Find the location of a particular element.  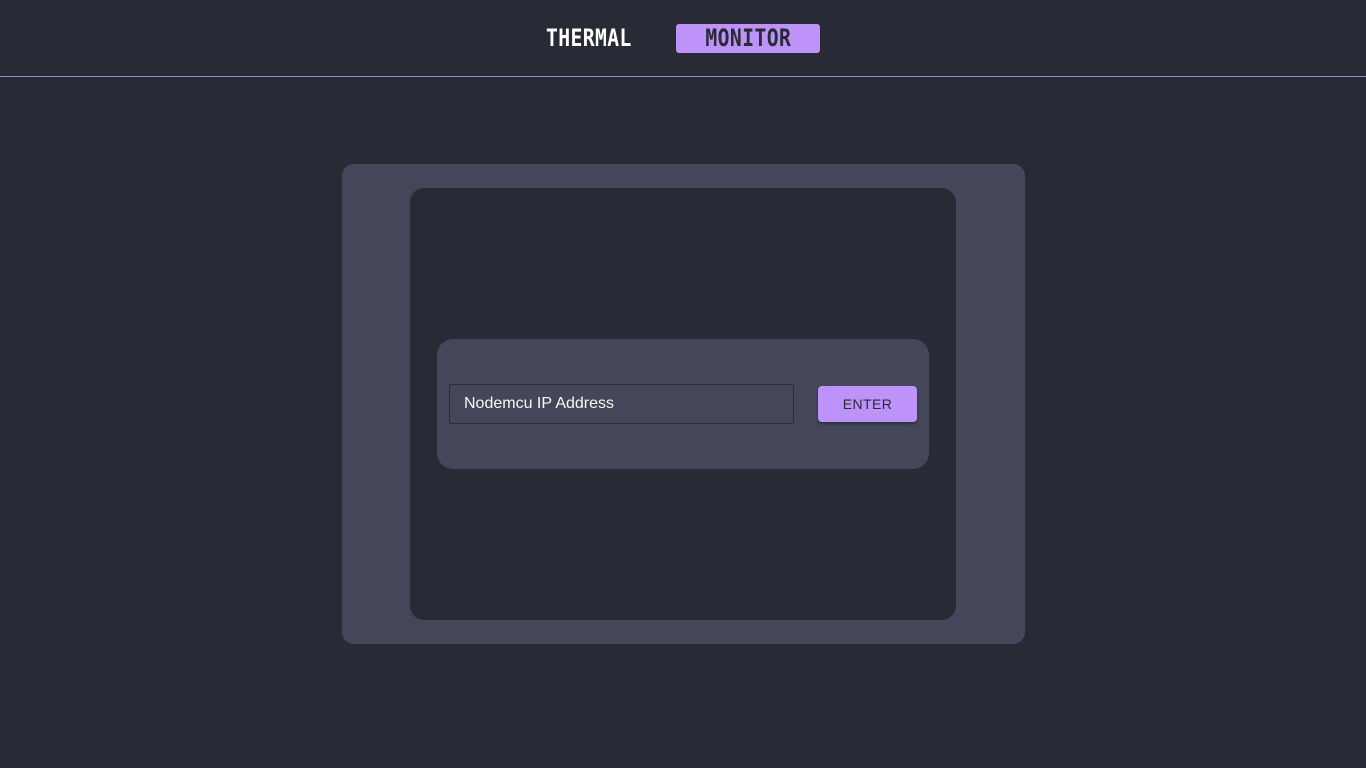

logo-badge-monitor: MONITOR is located at coordinates (748, 38).